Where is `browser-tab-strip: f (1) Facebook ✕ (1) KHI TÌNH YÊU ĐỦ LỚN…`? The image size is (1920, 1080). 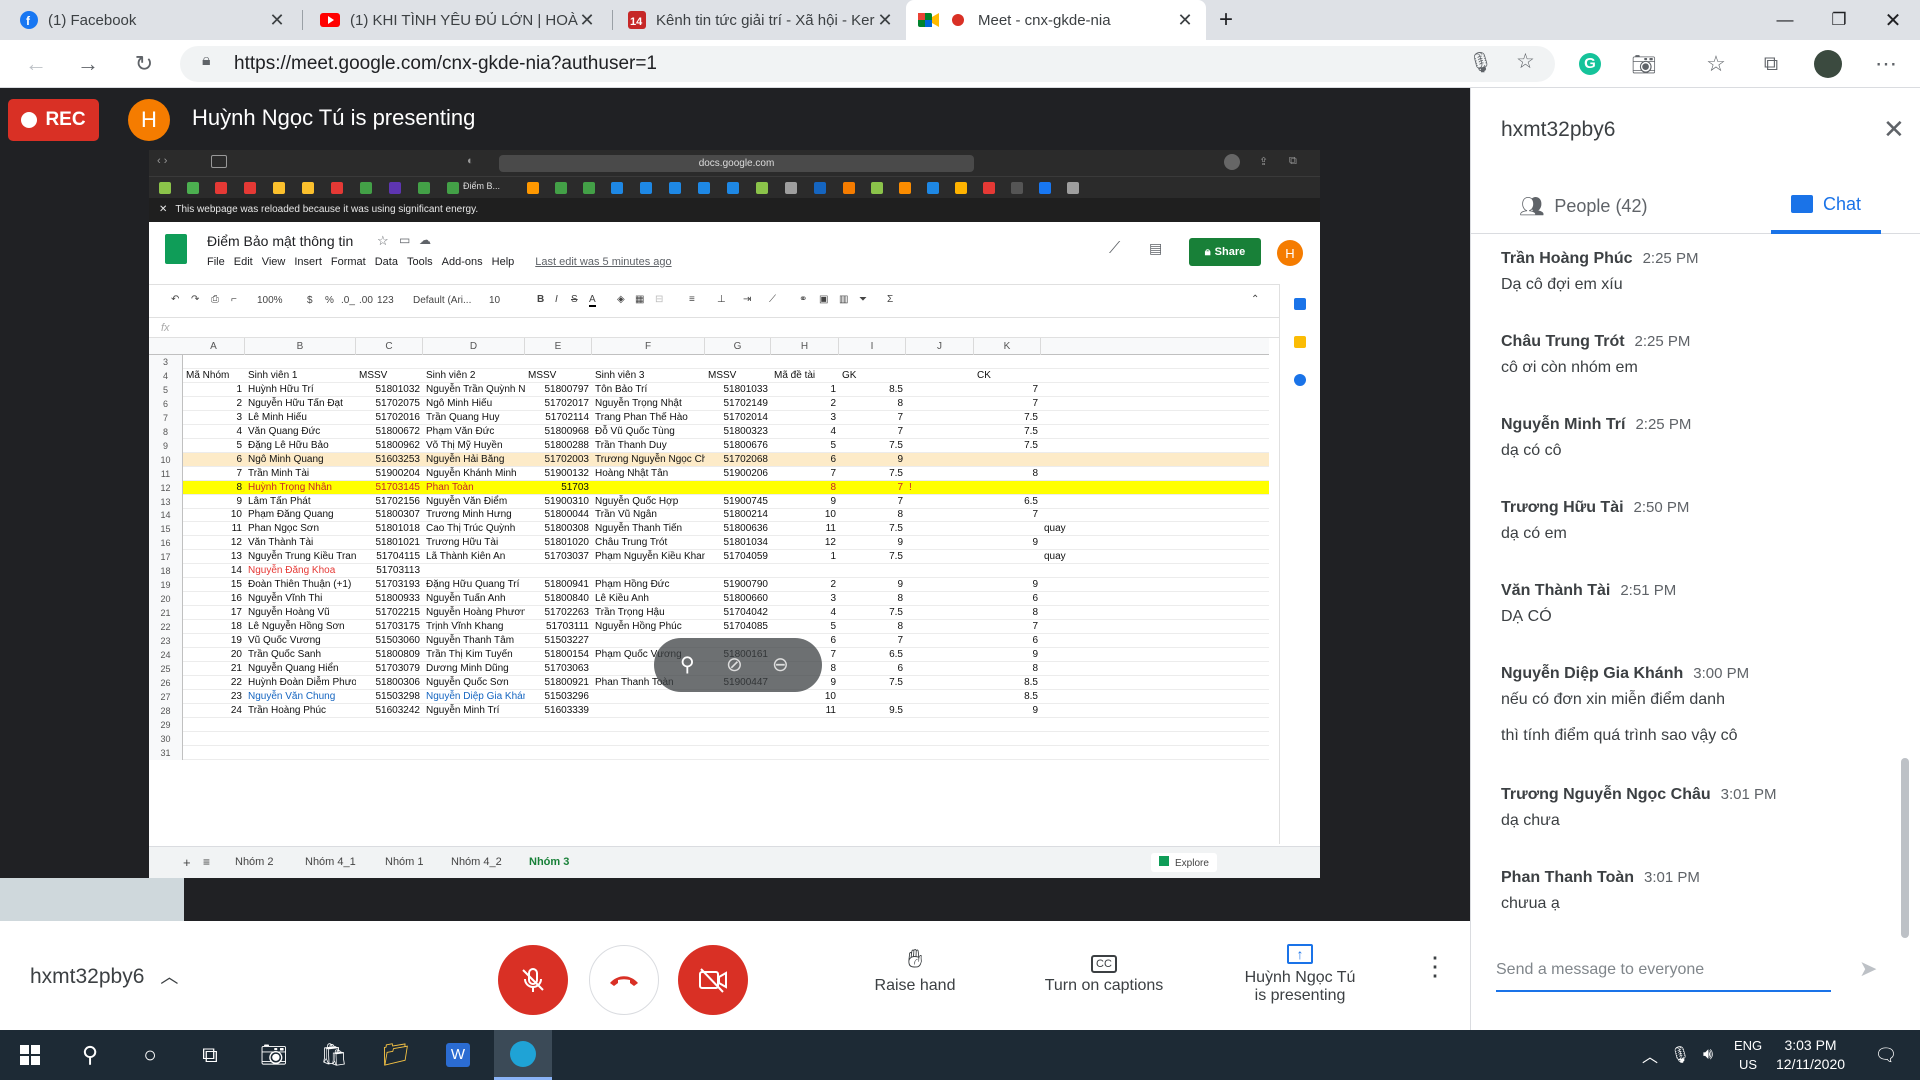 browser-tab-strip: f (1) Facebook ✕ (1) KHI TÌNH YÊU ĐỦ LỚN… is located at coordinates (960, 20).